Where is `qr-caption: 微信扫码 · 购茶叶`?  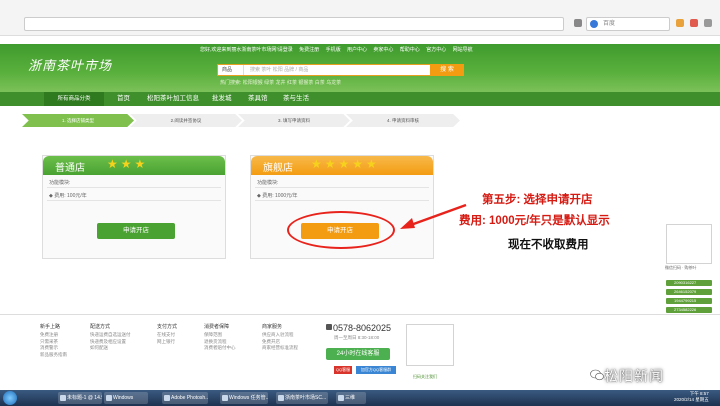 qr-caption: 微信扫码 · 购茶叶 is located at coordinates (681, 267).